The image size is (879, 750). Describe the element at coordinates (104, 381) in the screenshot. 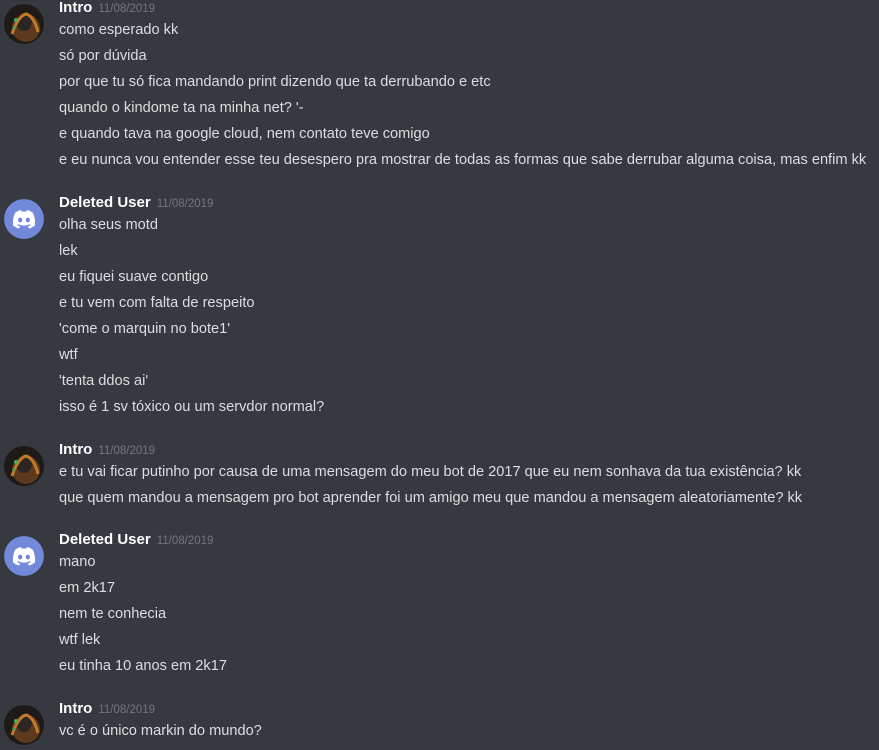

I see `message-text: 'tenta ddos ai'` at that location.